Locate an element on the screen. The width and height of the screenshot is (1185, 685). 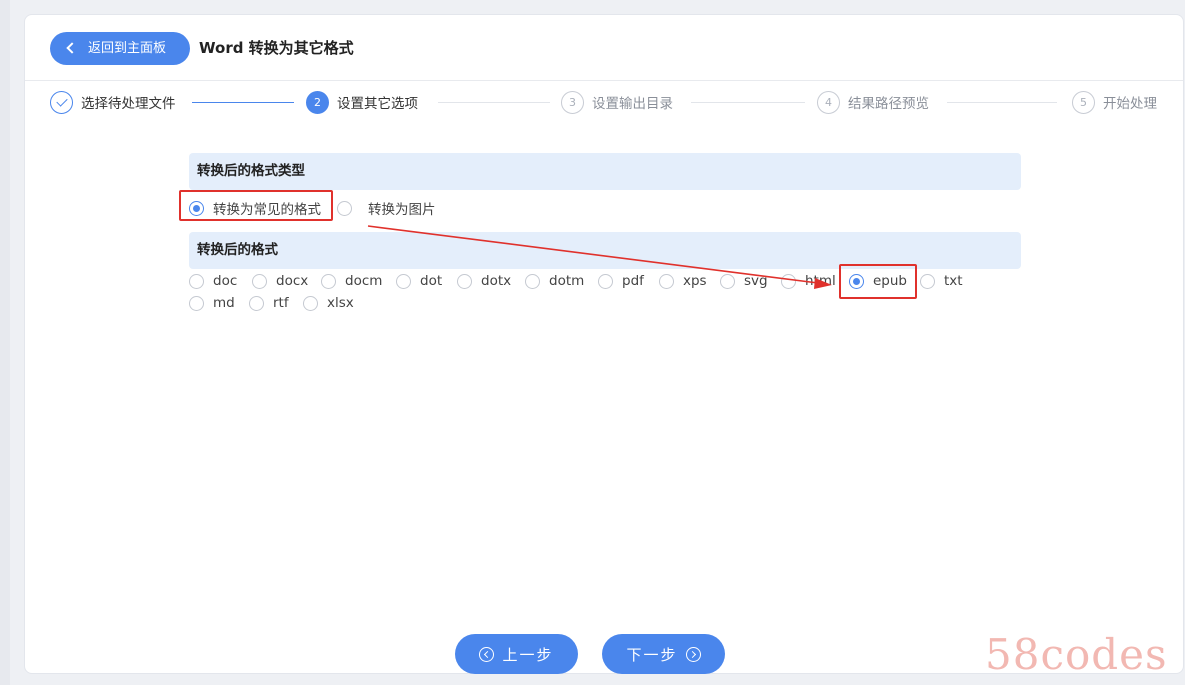
circle-chevron-right-icon is located at coordinates (693, 654).